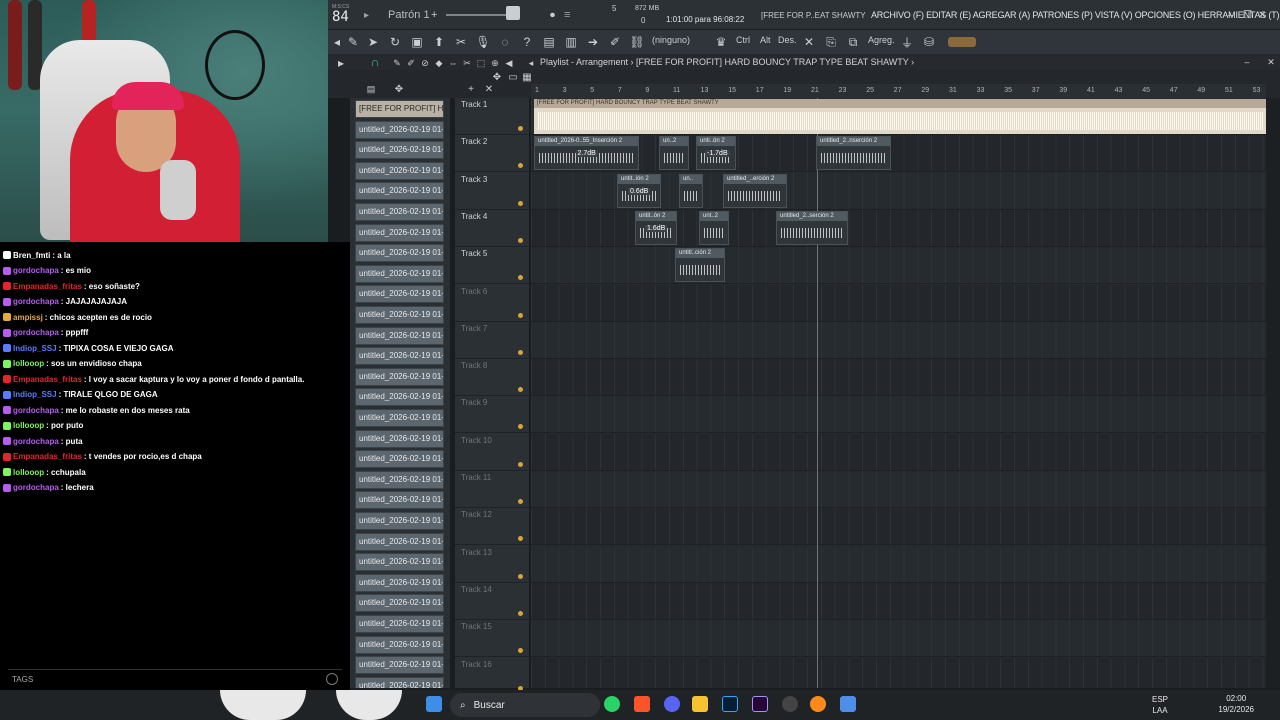 Image resolution: width=1280 pixels, height=720 pixels. What do you see at coordinates (691, 190) in the screenshot?
I see `audio-clip: un..` at bounding box center [691, 190].